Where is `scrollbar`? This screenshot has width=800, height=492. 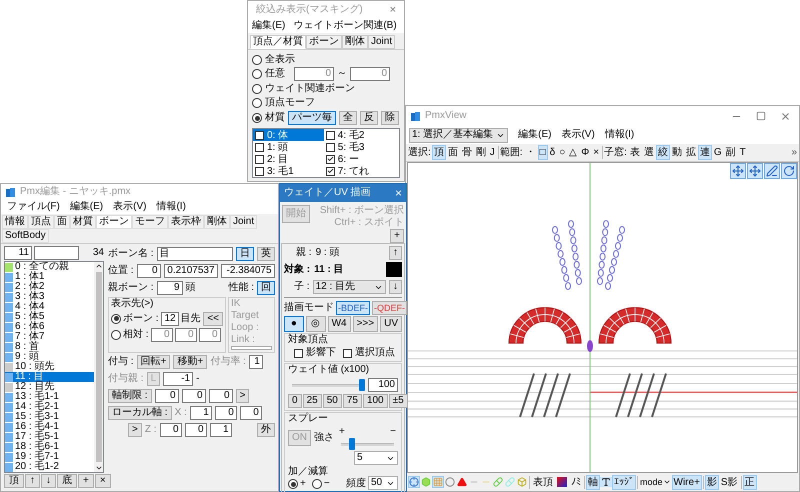 scrollbar is located at coordinates (98, 367).